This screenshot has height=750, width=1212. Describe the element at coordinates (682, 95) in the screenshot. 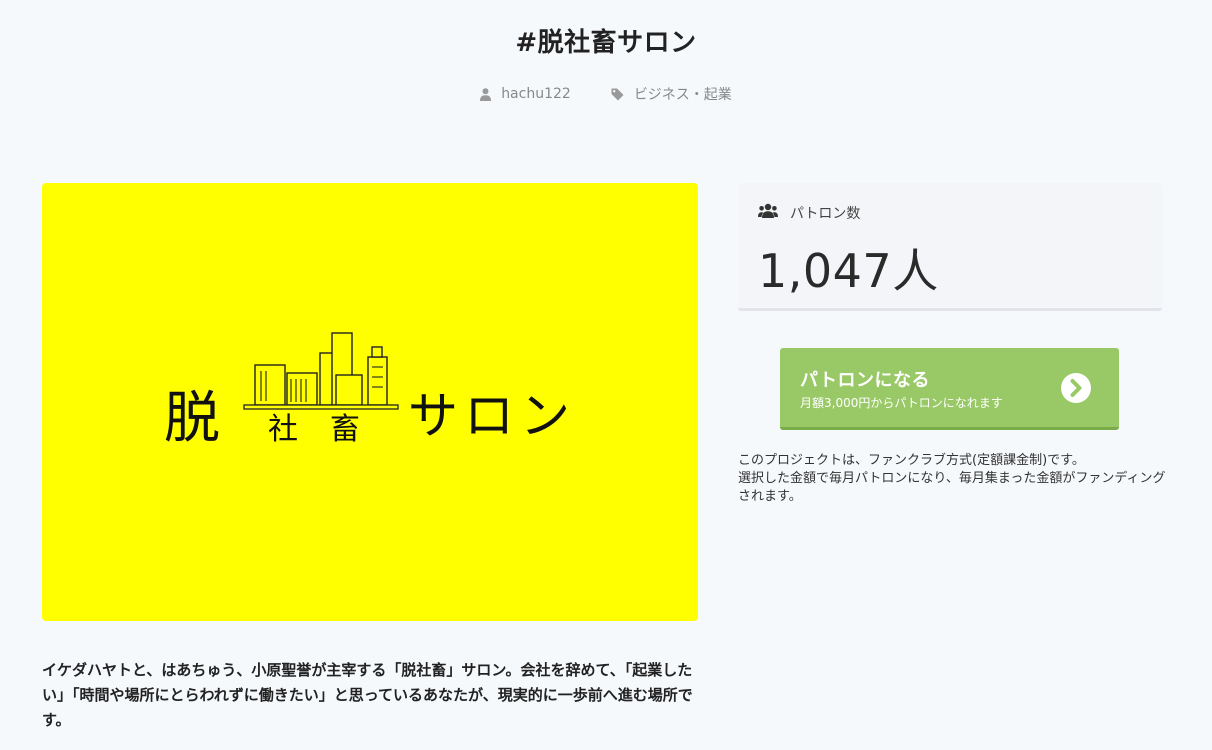

I see `category-name: ビジネス・起業` at that location.